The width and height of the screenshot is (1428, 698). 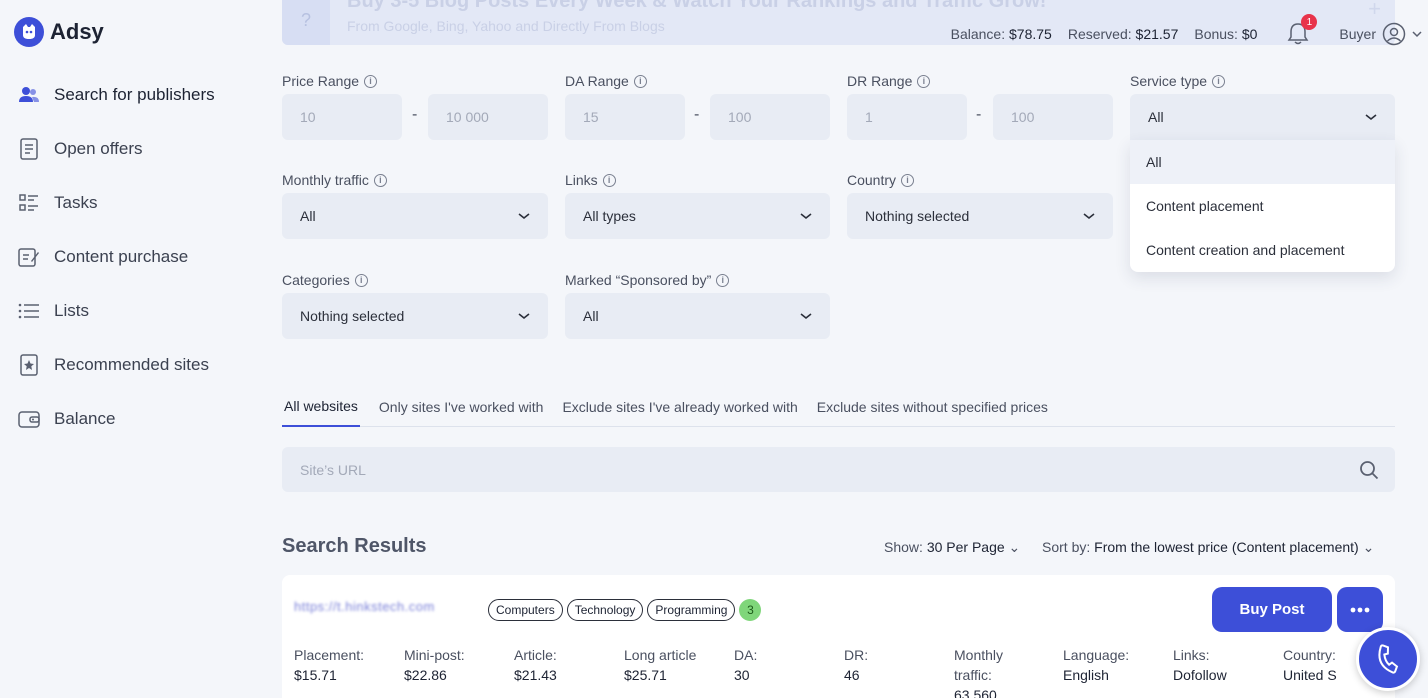 What do you see at coordinates (342, 117) in the screenshot?
I see `price-min-input: 10` at bounding box center [342, 117].